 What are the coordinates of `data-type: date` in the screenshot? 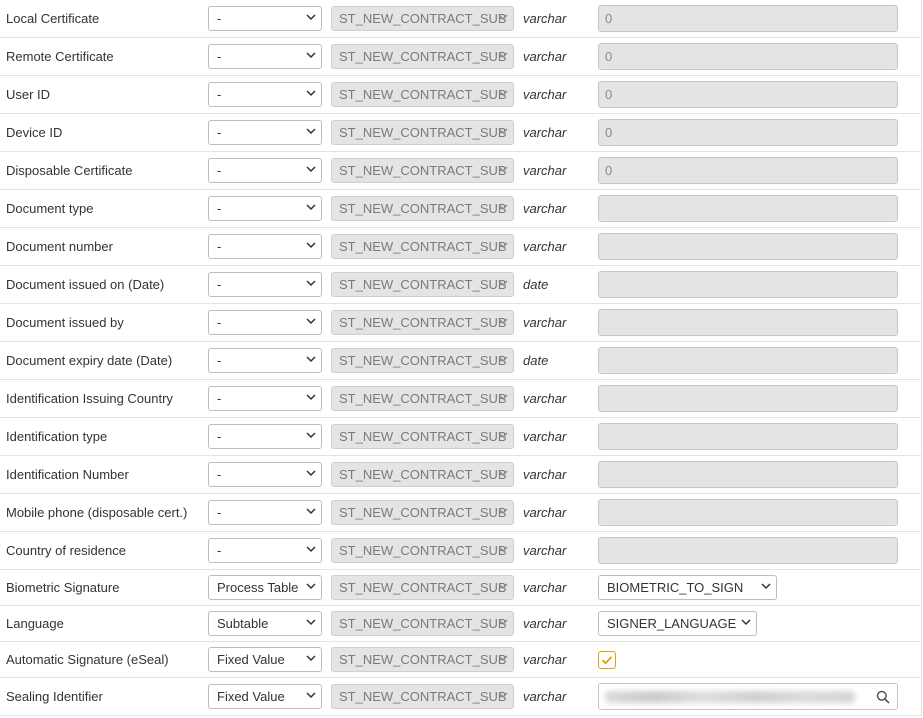 It's located at (536, 360).